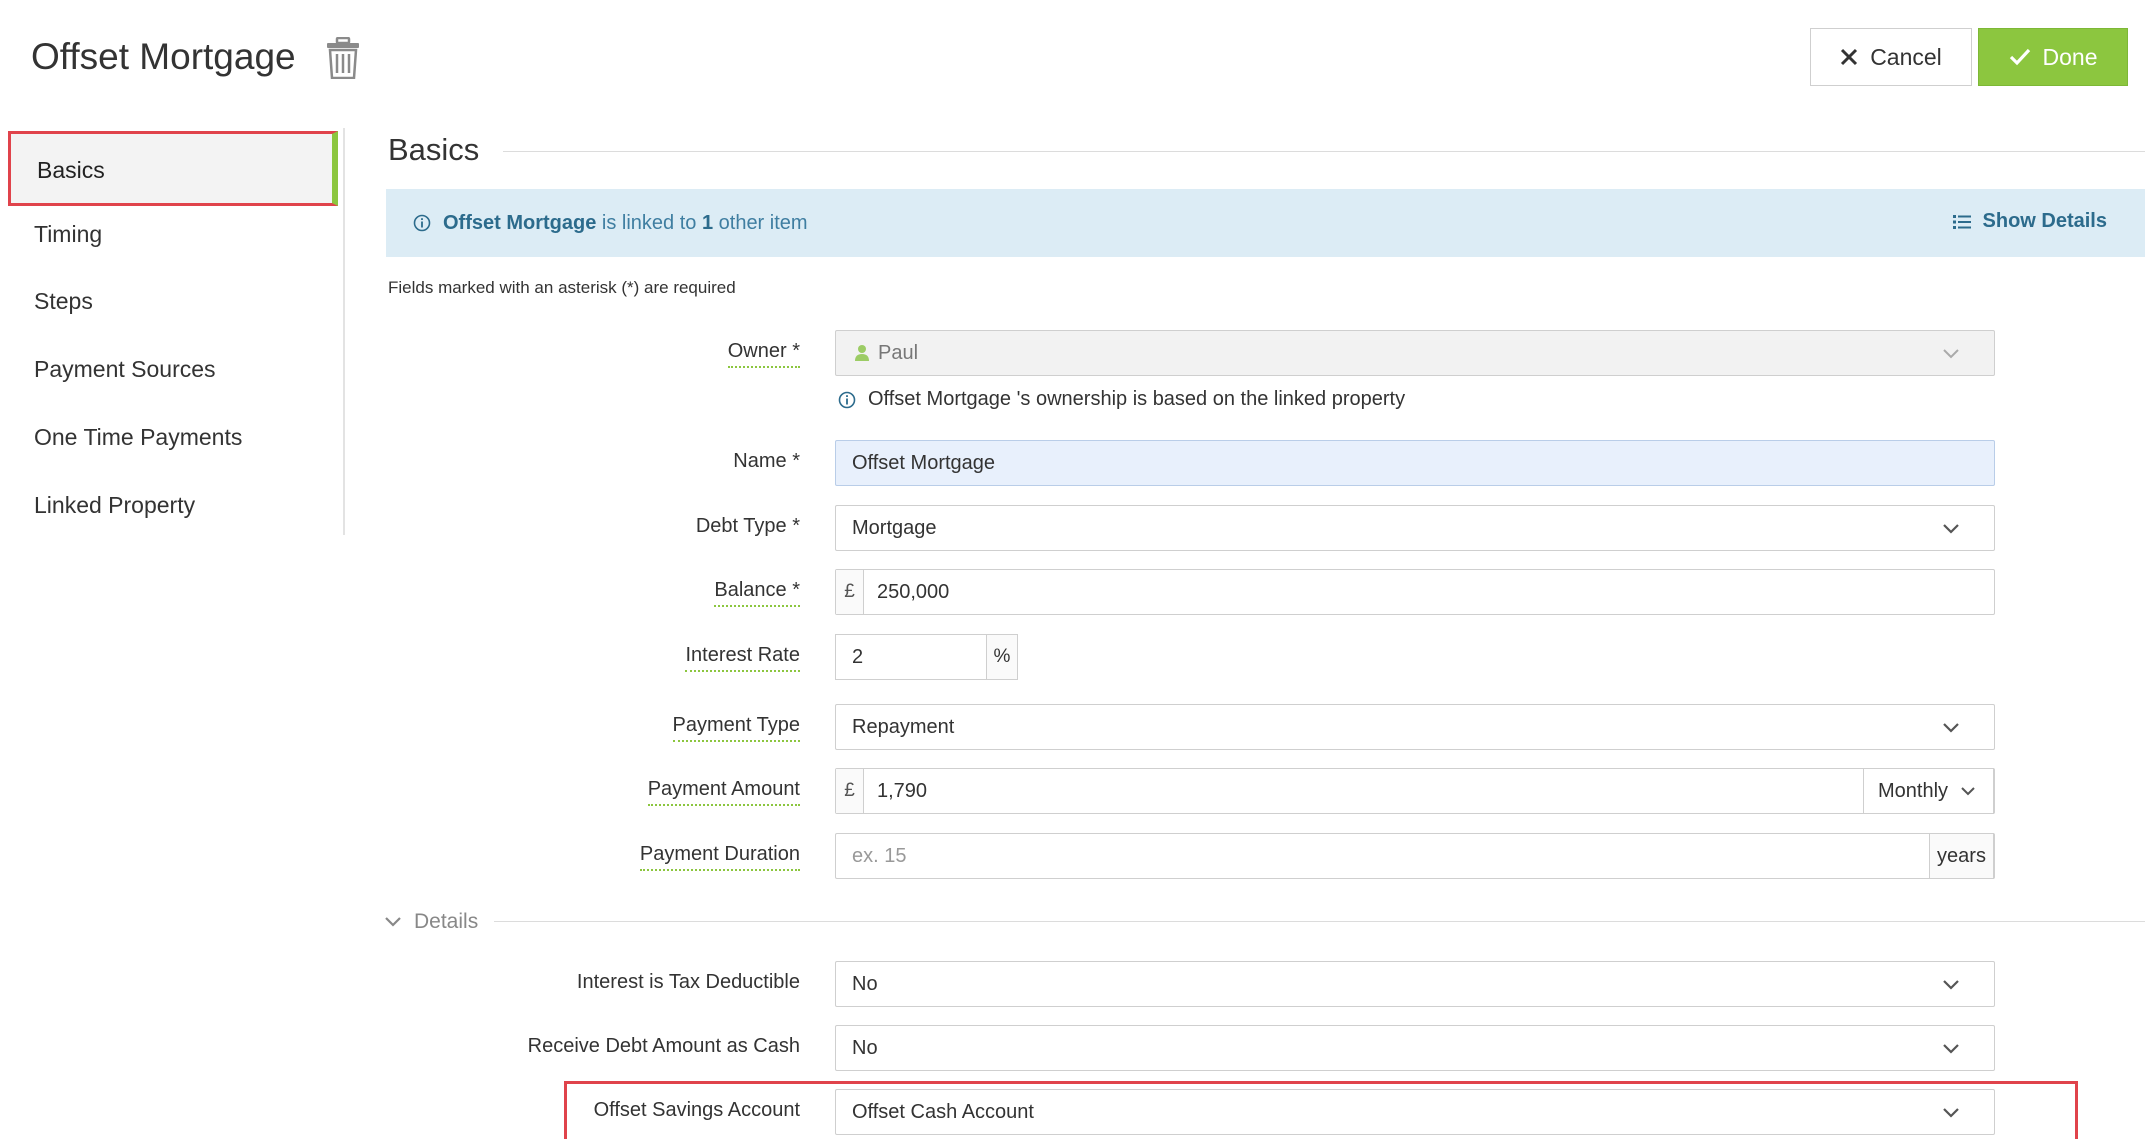 The width and height of the screenshot is (2147, 1139). What do you see at coordinates (760, 222) in the screenshot?
I see `info-text-2: other item` at bounding box center [760, 222].